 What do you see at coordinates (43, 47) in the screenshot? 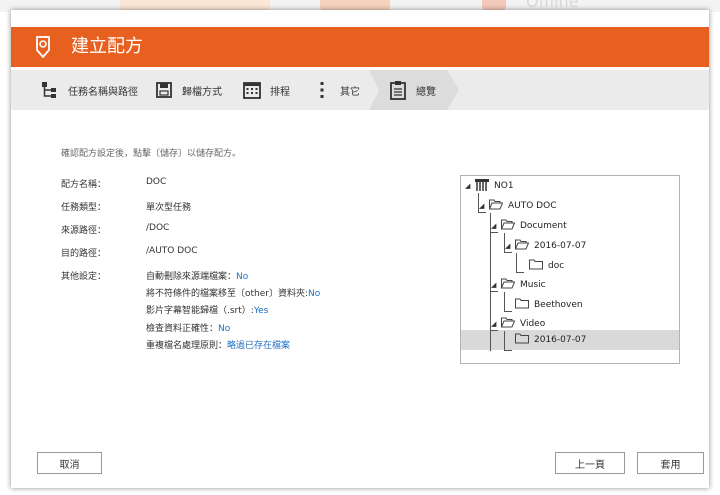
I see `recipe-icon` at bounding box center [43, 47].